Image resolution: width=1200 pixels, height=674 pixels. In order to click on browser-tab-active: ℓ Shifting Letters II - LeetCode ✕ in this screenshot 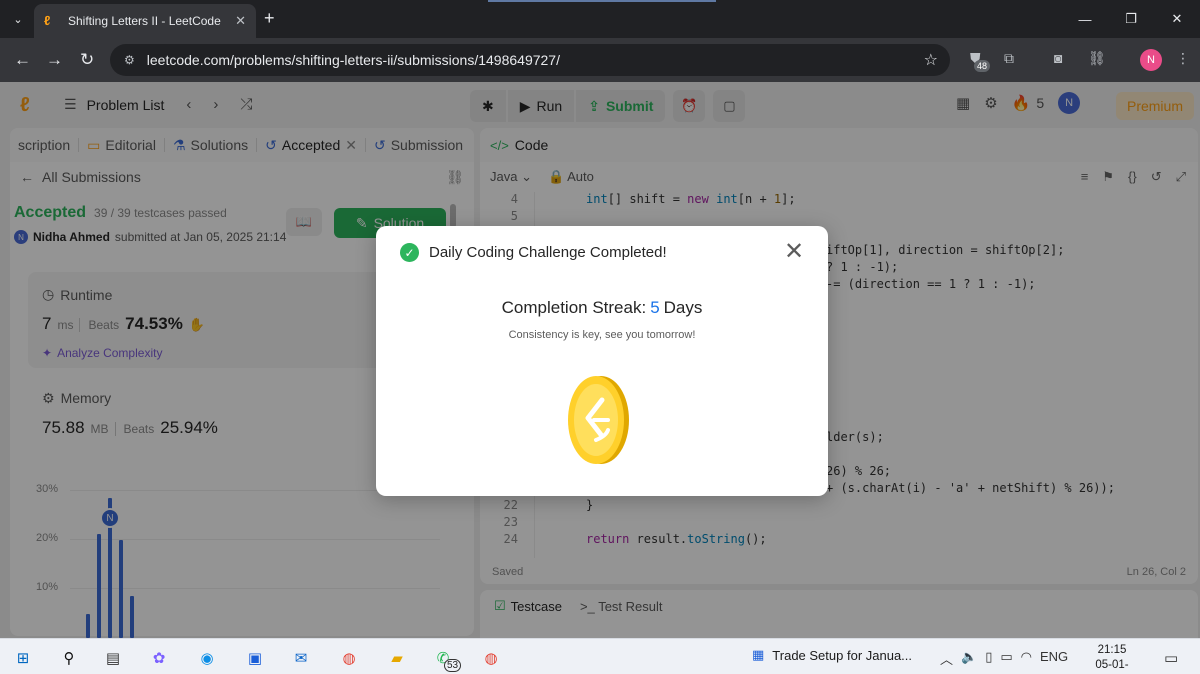, I will do `click(145, 21)`.